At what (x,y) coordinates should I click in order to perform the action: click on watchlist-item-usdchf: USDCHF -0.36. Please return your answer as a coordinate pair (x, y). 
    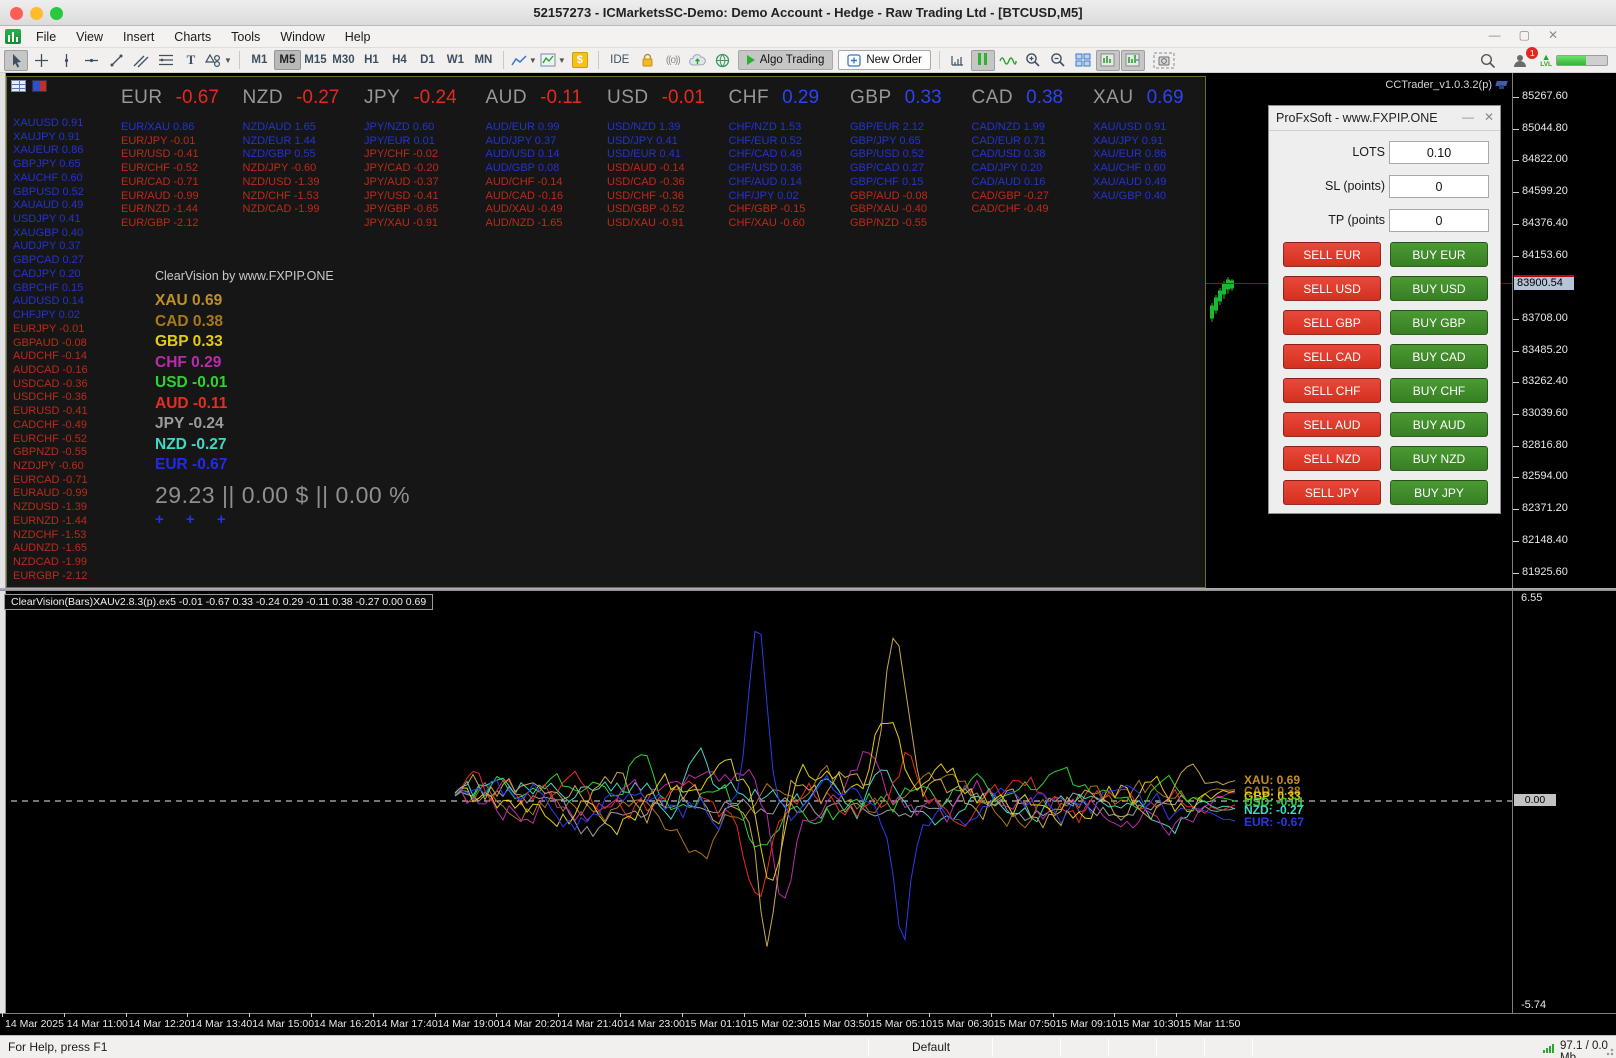
    Looking at the image, I should click on (65, 398).